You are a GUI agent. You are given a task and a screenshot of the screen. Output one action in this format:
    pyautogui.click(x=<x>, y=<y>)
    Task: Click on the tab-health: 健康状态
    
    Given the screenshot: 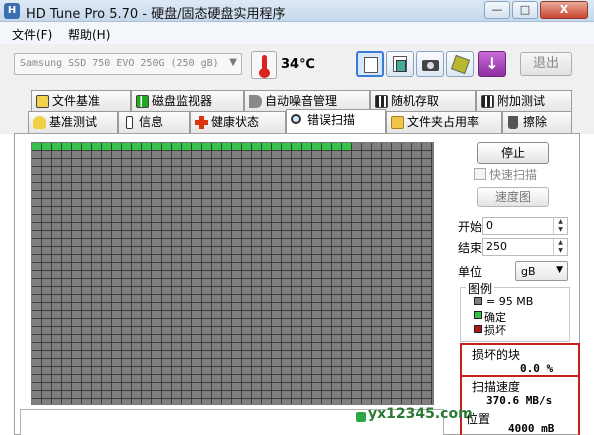 What is the action you would take?
    pyautogui.click(x=238, y=122)
    